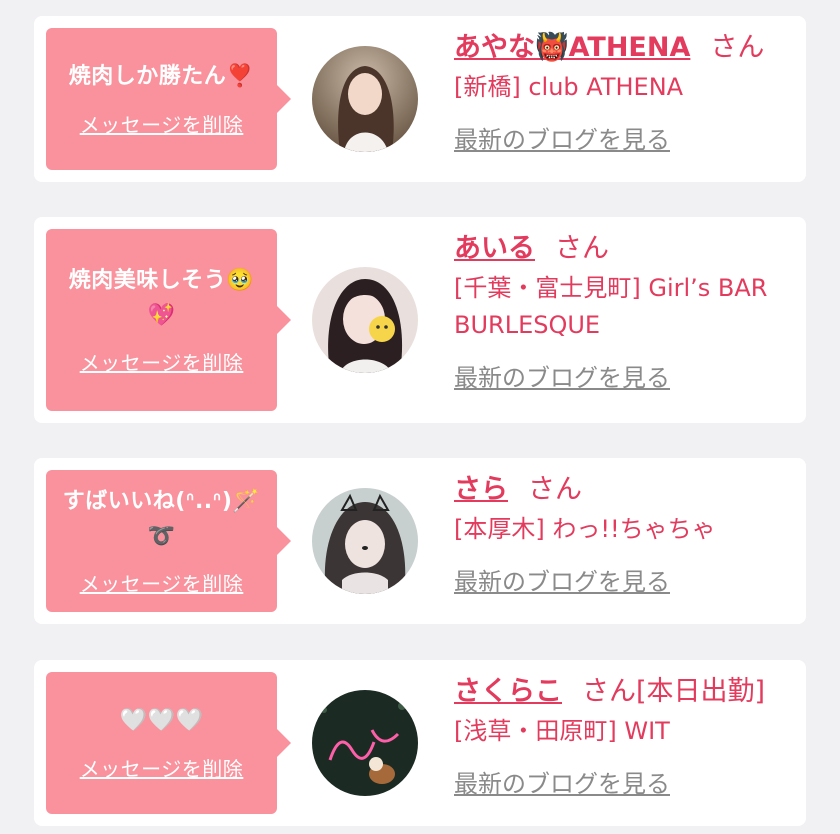 This screenshot has height=834, width=840. What do you see at coordinates (161, 519) in the screenshot?
I see `message-text: すばいいね(ᐢ..ᐢ)🪄➰` at bounding box center [161, 519].